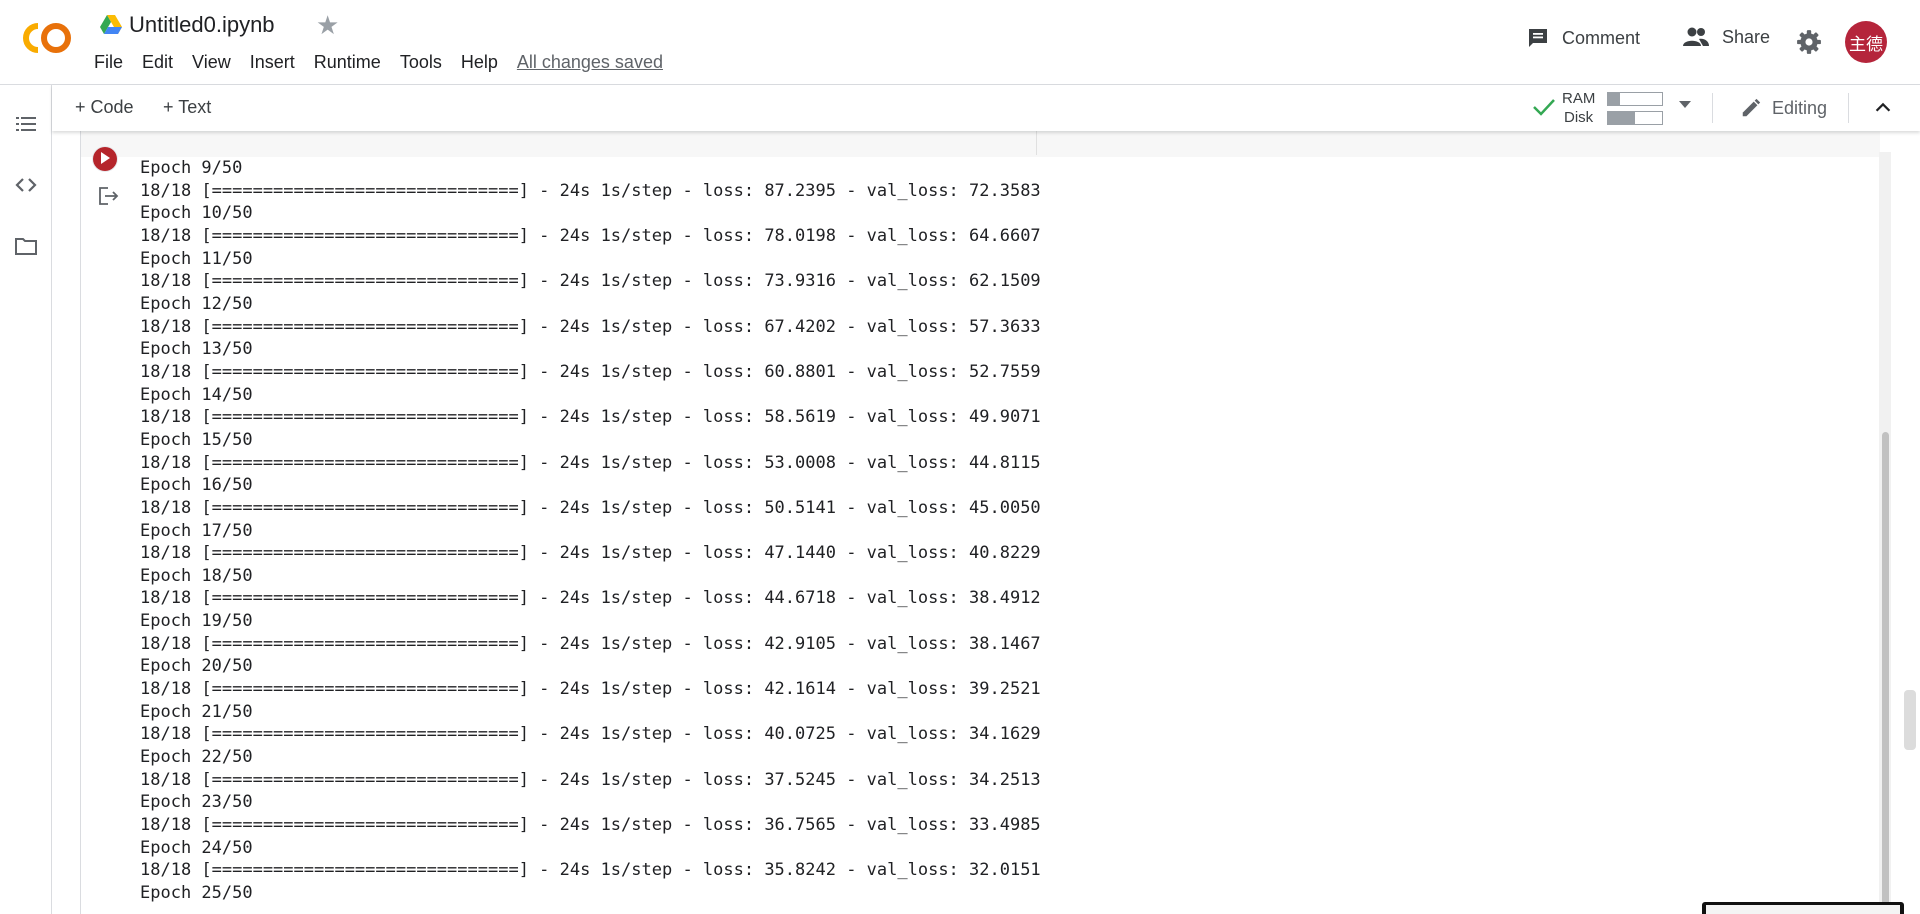 The height and width of the screenshot is (914, 1920). I want to click on menu-runtime: Runtime, so click(347, 62).